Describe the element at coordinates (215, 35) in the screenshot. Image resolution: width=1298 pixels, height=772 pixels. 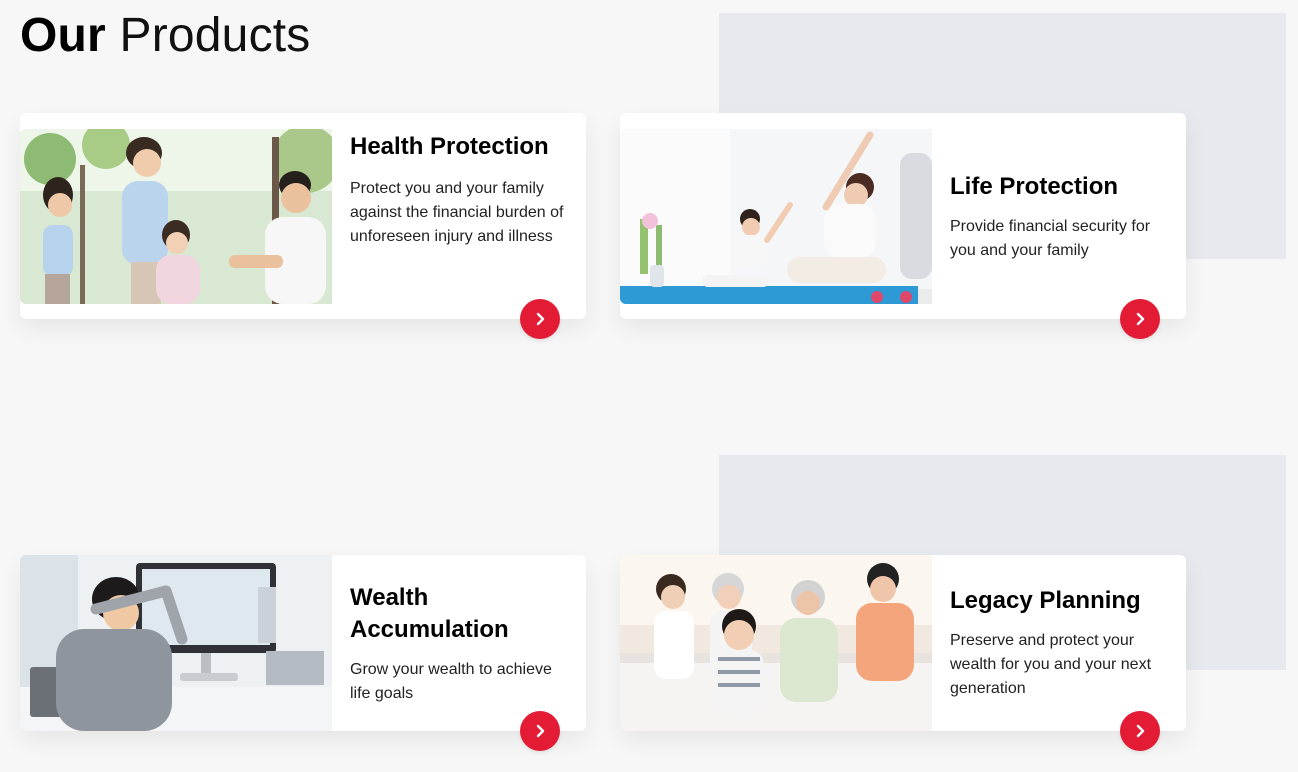
I see `page-title-light: Products` at that location.